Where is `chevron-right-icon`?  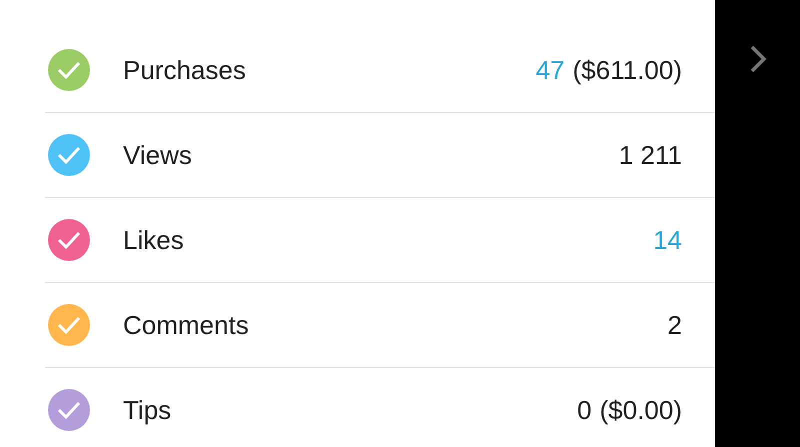 chevron-right-icon is located at coordinates (757, 59).